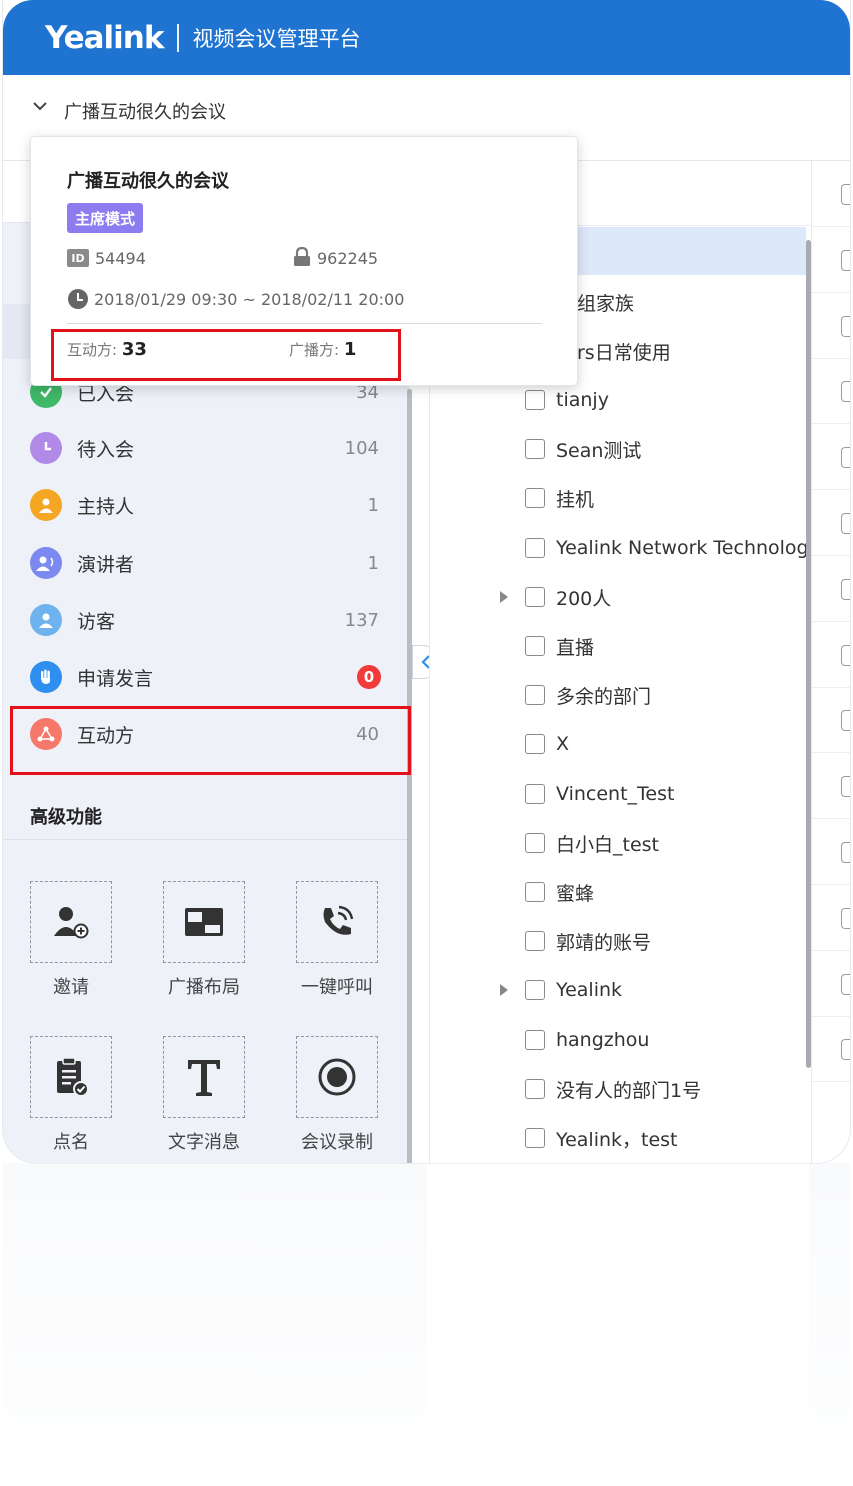  Describe the element at coordinates (276, 38) in the screenshot. I see `platform-title: 视频会议管理平台` at that location.